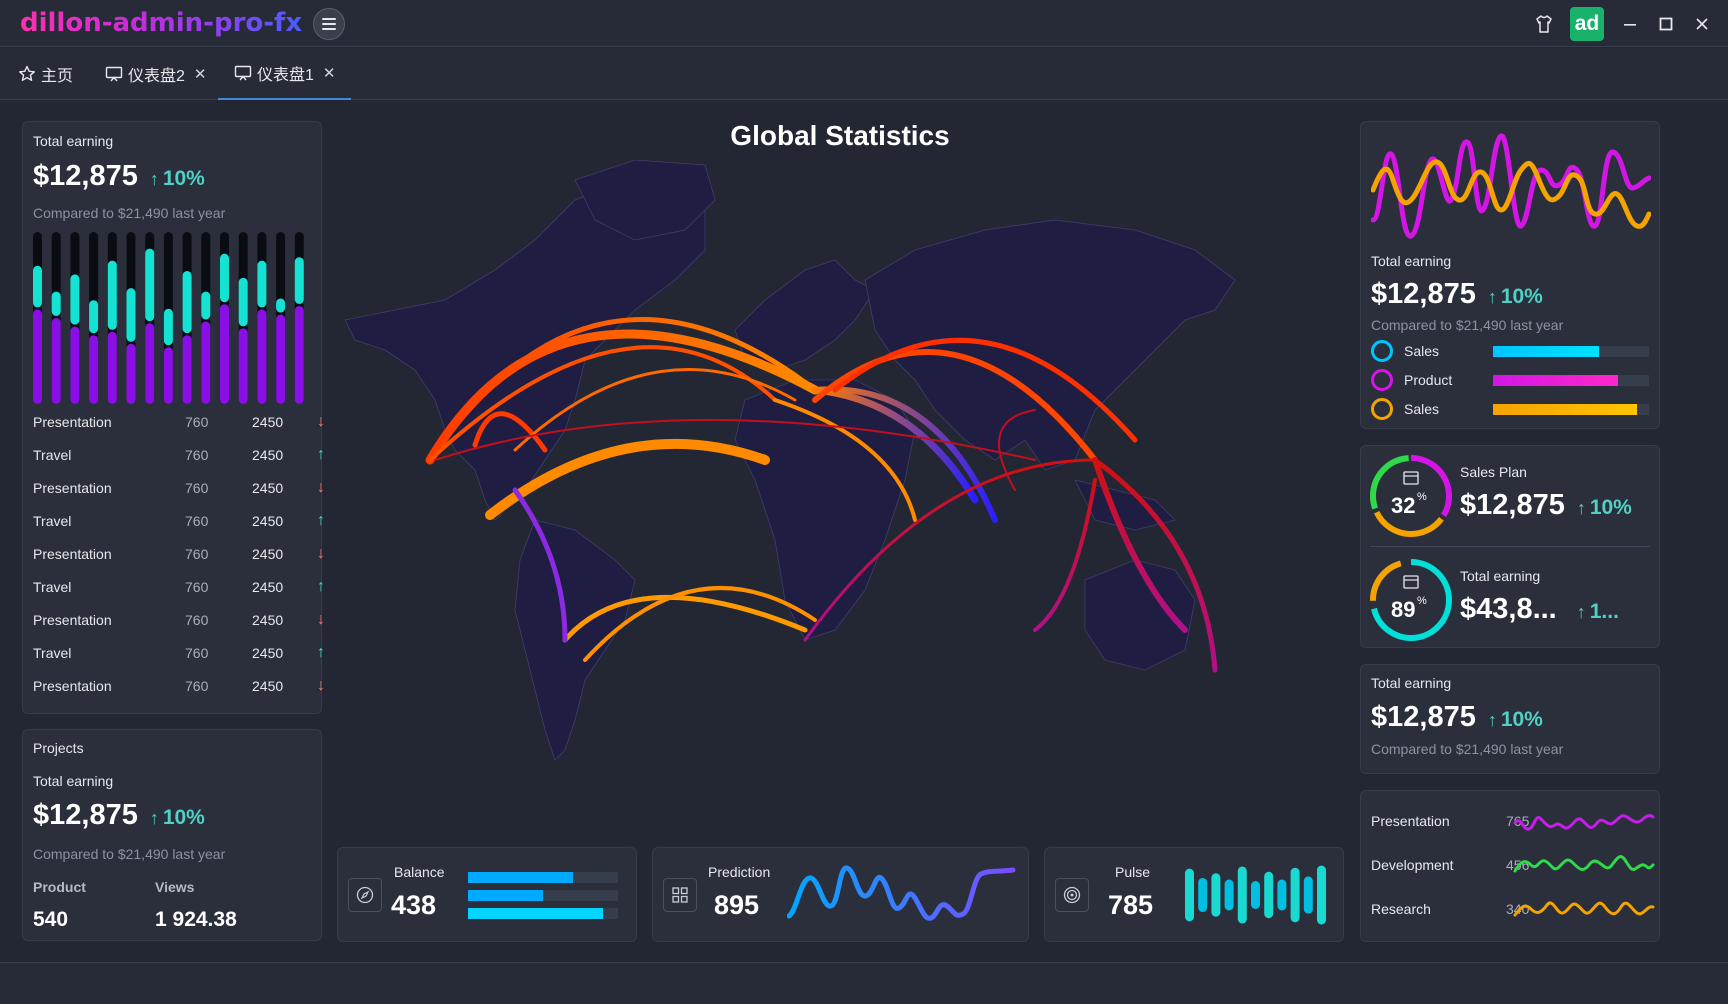 The image size is (1728, 1004). Describe the element at coordinates (321, 652) in the screenshot. I see `arrow-up-icon: ↑` at that location.